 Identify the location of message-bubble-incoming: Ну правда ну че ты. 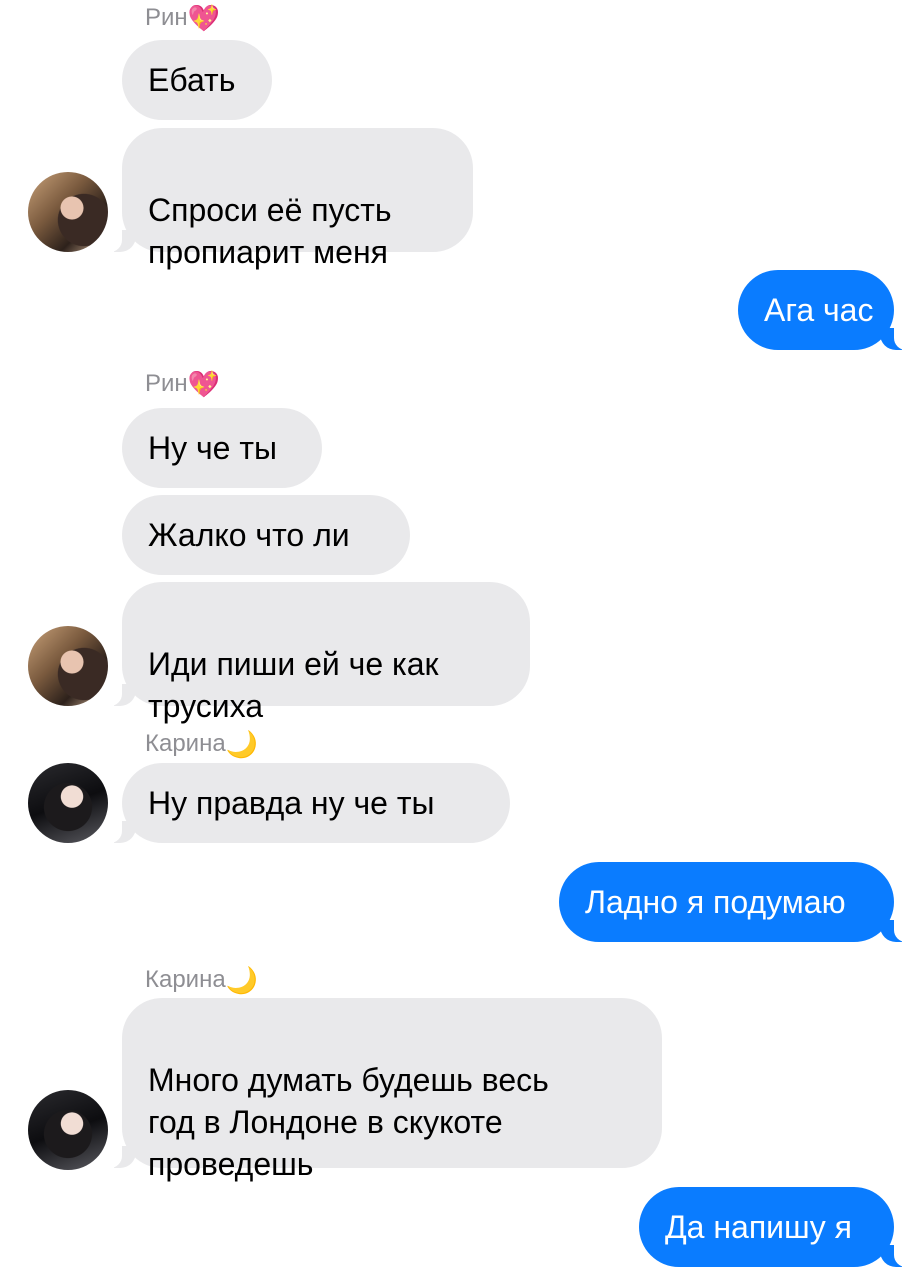
(307, 803).